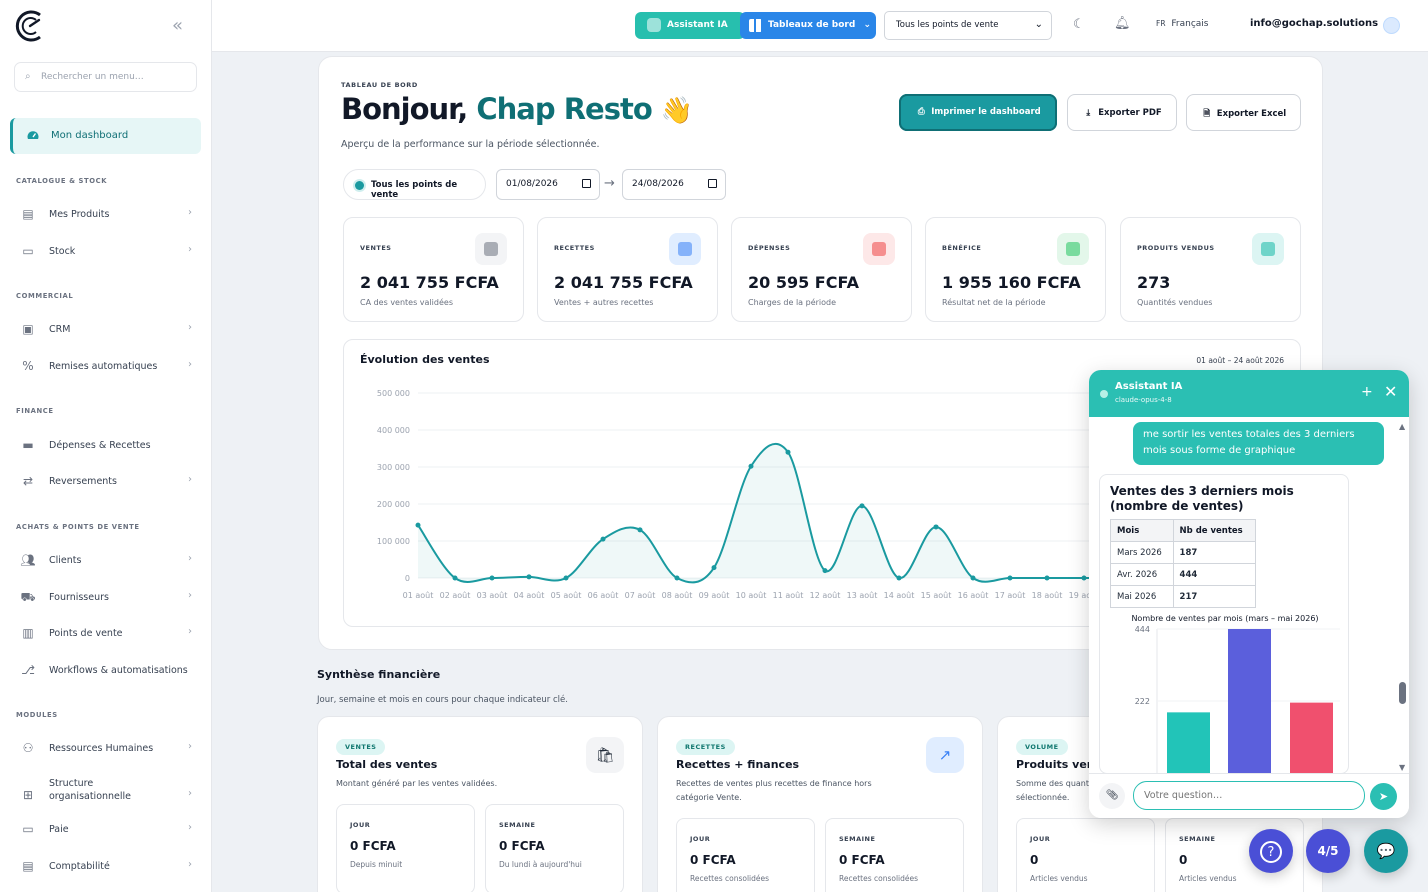 The image size is (1428, 892). I want to click on synthese-card-title: Recettes + finances, so click(738, 764).